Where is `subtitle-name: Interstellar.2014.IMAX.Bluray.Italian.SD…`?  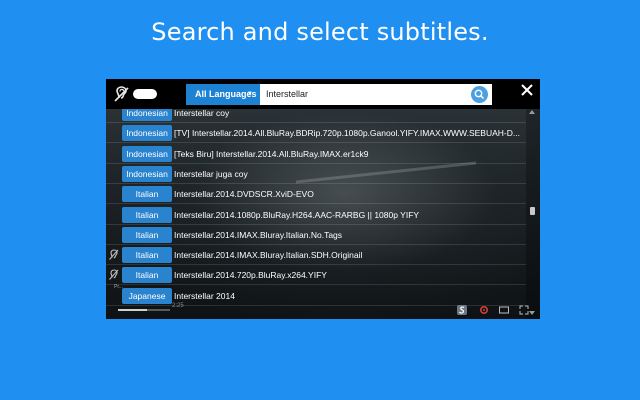 subtitle-name: Interstellar.2014.IMAX.Bluray.Italian.SD… is located at coordinates (348, 255).